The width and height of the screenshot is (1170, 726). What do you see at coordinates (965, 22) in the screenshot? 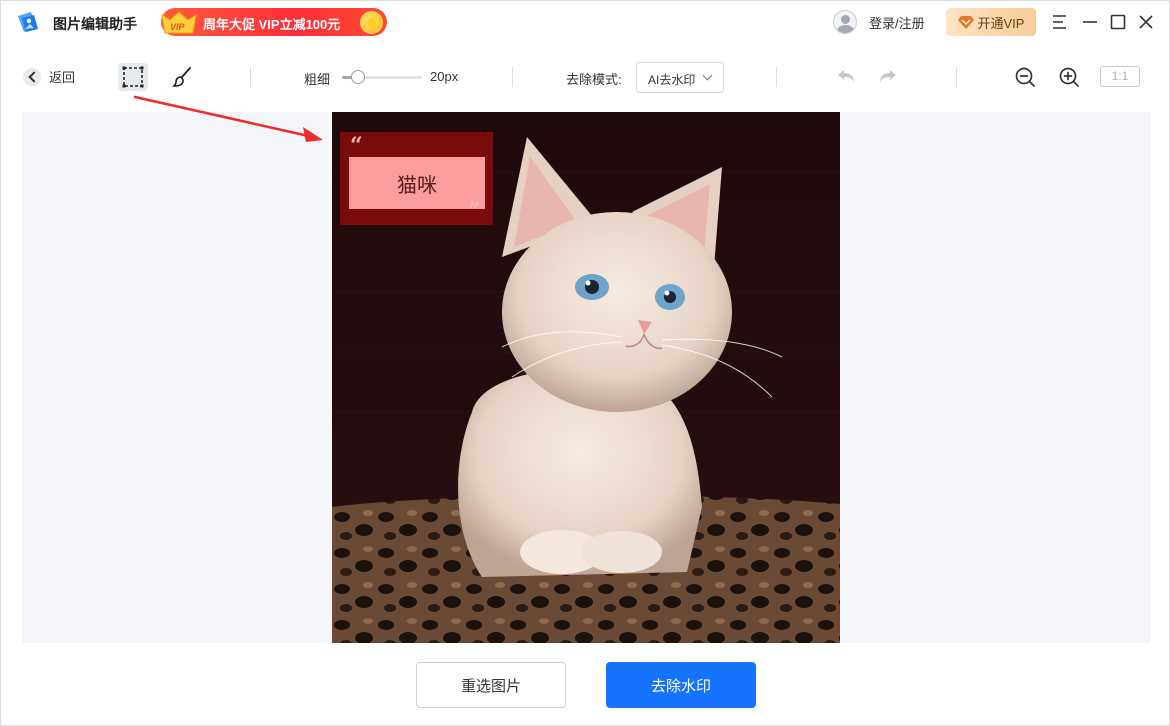
I see `diamond-icon` at bounding box center [965, 22].